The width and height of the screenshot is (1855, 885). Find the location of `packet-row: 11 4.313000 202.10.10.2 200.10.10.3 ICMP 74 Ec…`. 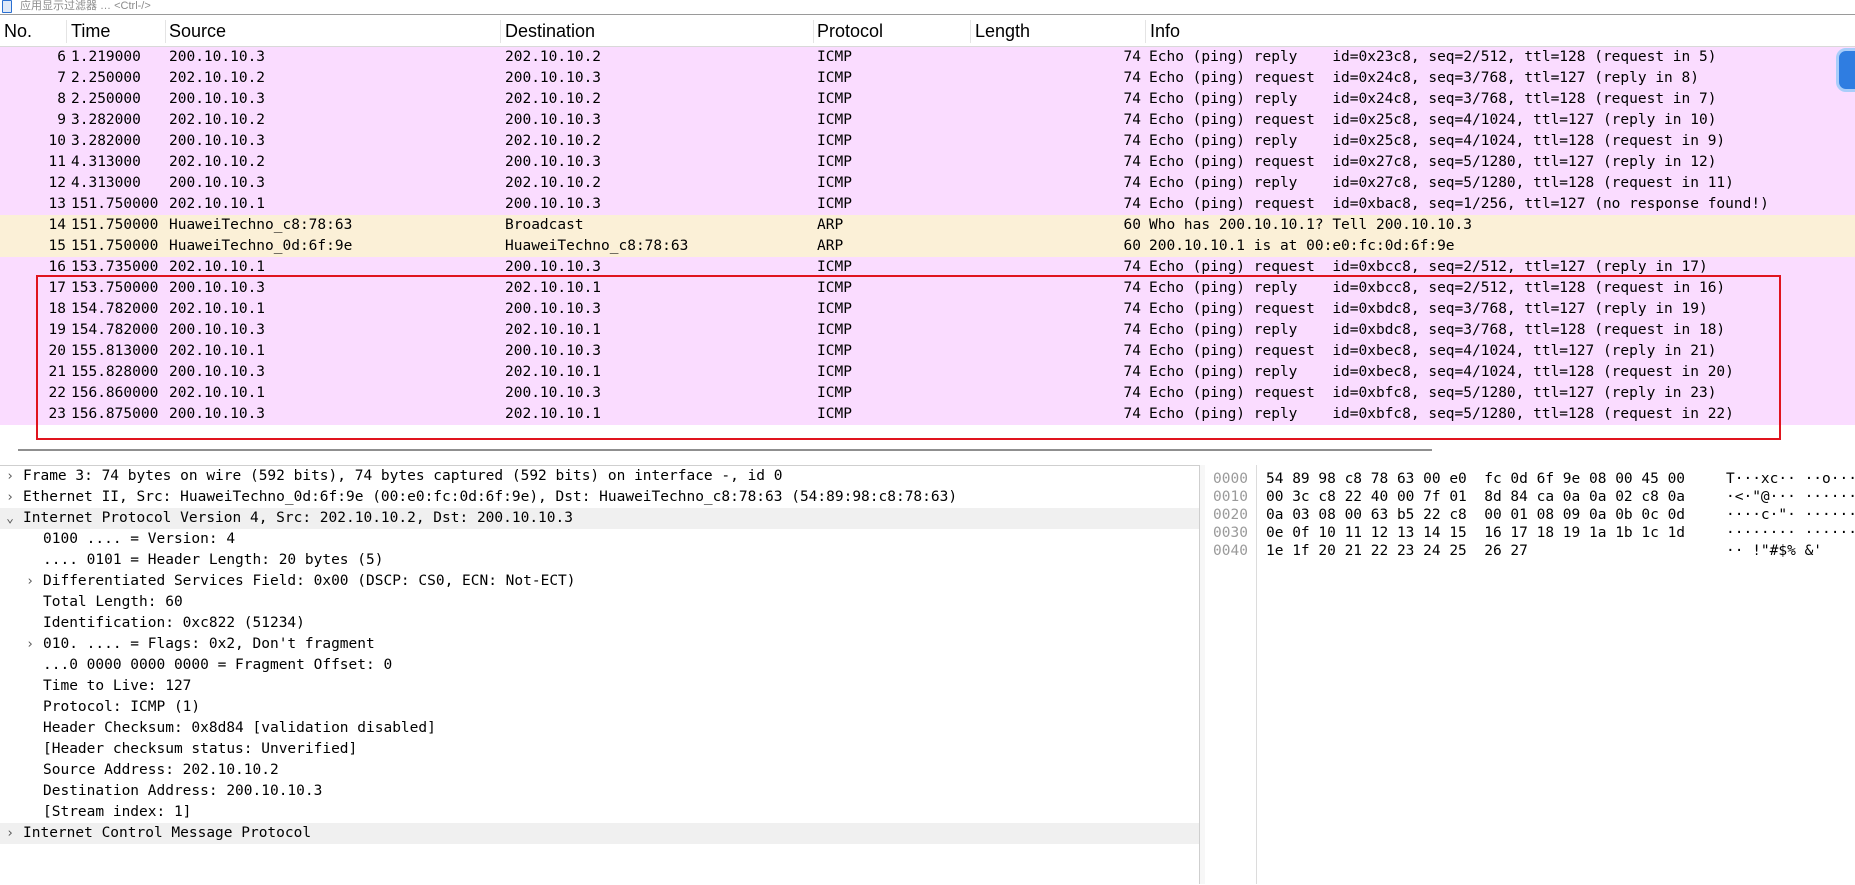

packet-row: 11 4.313000 202.10.10.2 200.10.10.3 ICMP 74 Ec… is located at coordinates (927, 162).